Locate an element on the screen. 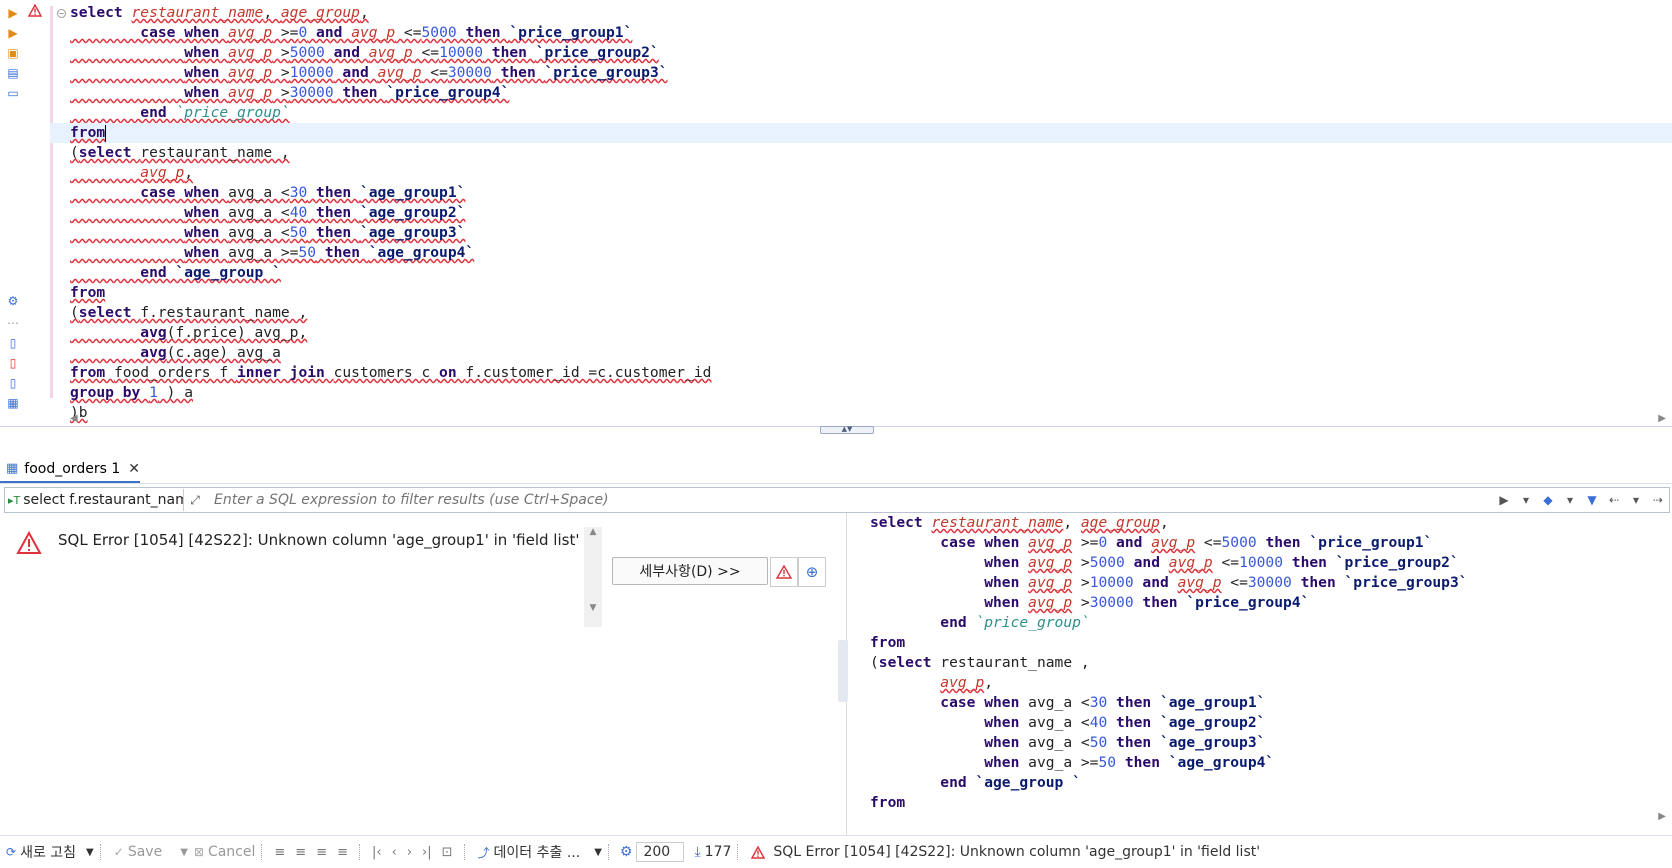  marker-column is located at coordinates (37, 216).